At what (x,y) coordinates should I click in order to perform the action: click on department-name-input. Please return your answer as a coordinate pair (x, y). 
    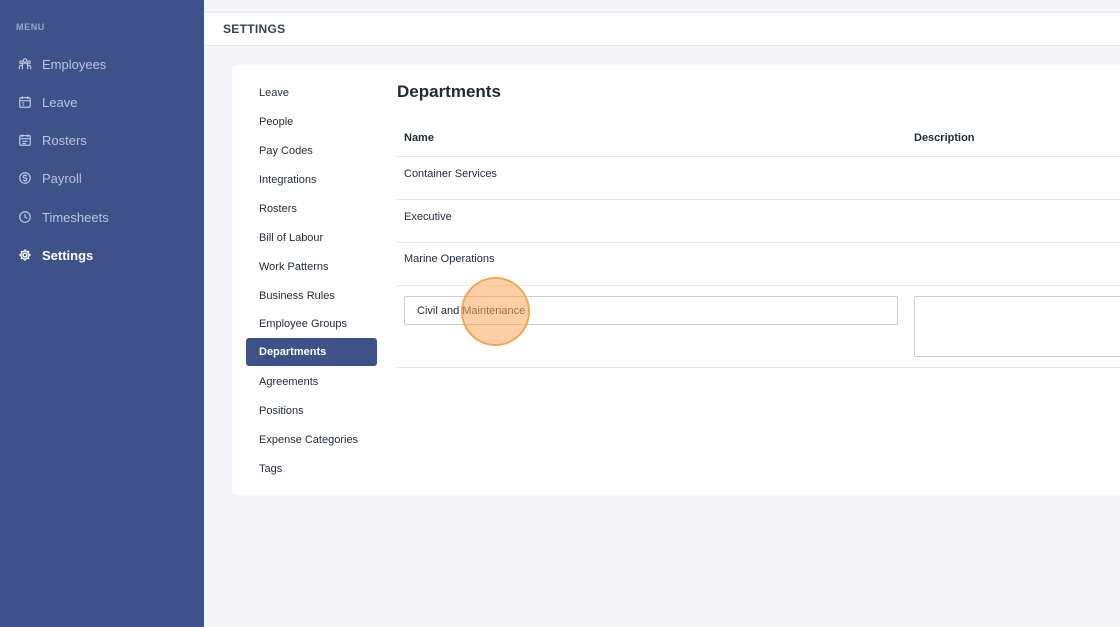
    Looking at the image, I should click on (651, 310).